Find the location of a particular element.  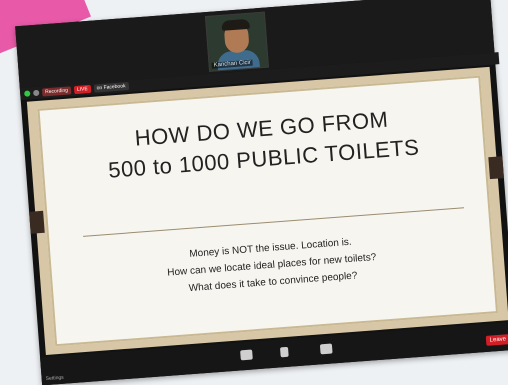

slide-left-tab is located at coordinates (37, 222).